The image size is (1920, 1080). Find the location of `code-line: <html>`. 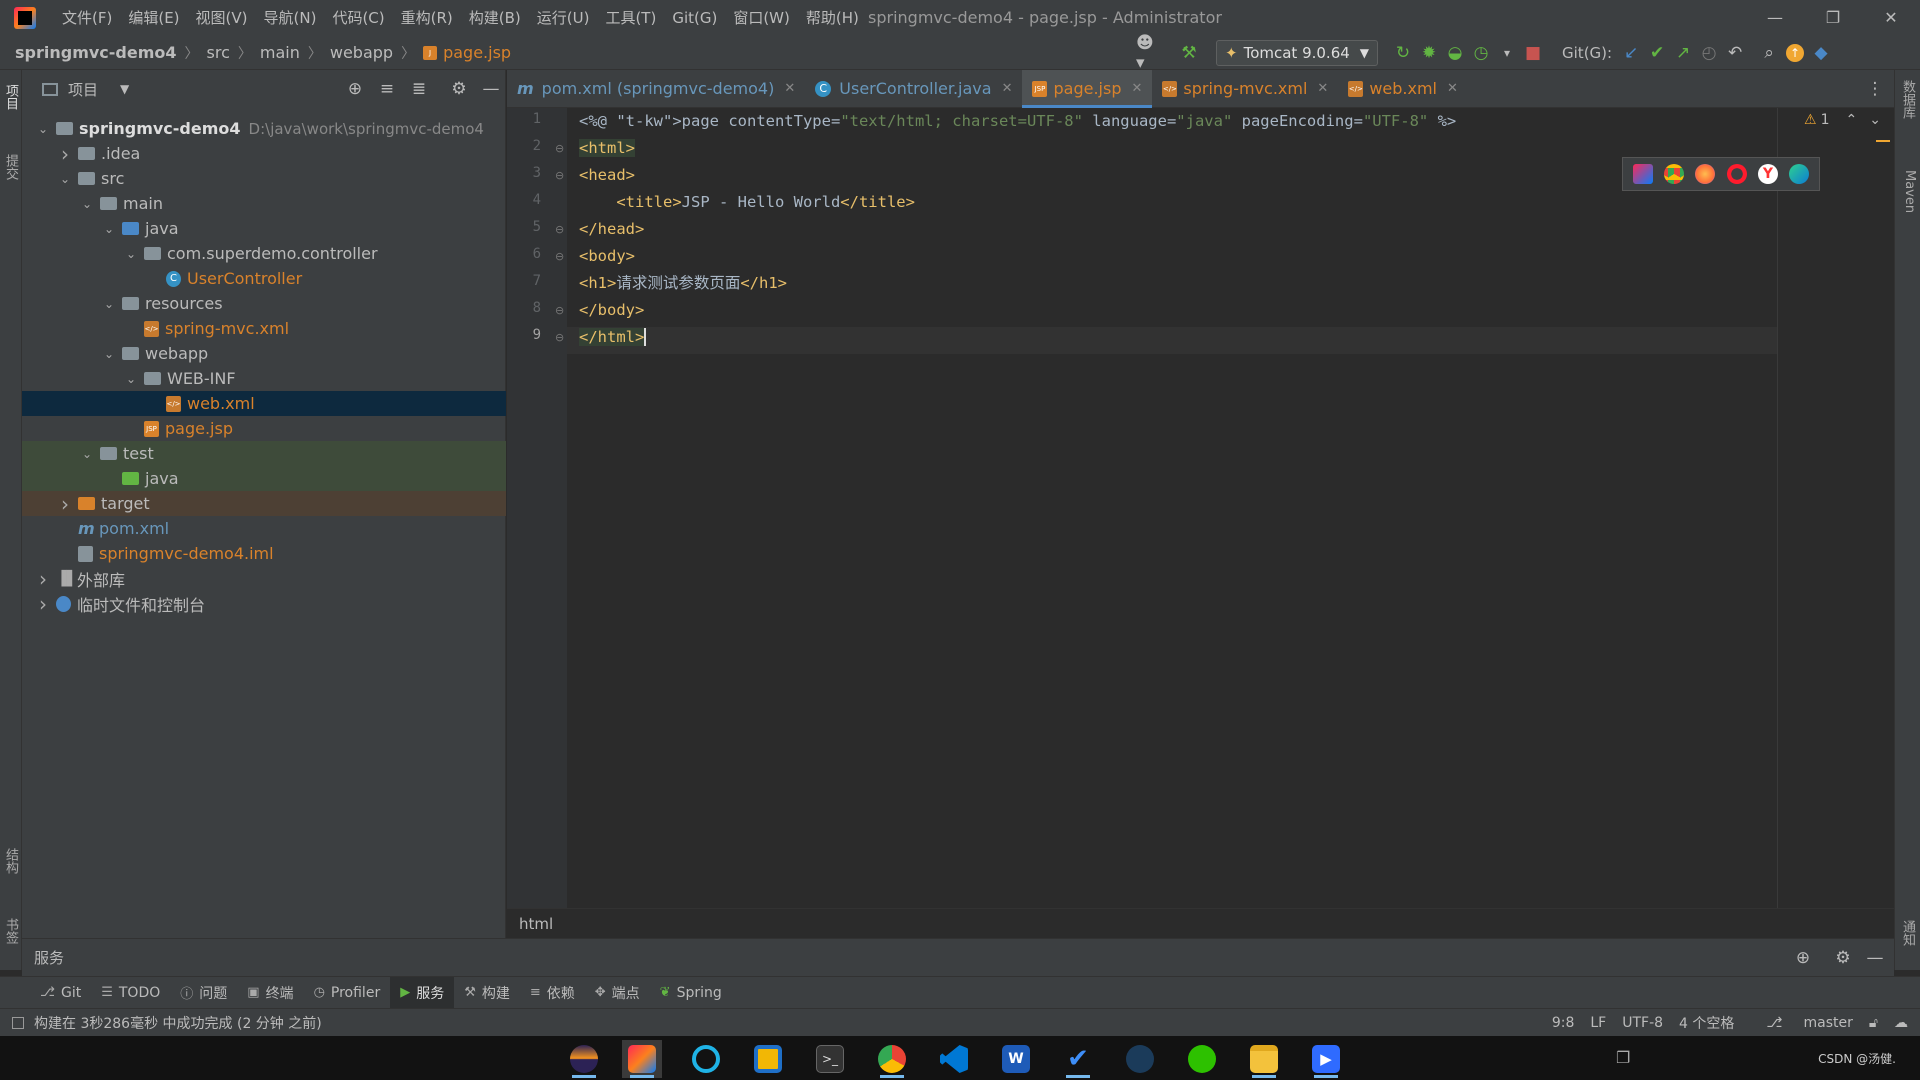

code-line: <html> is located at coordinates (607, 148).